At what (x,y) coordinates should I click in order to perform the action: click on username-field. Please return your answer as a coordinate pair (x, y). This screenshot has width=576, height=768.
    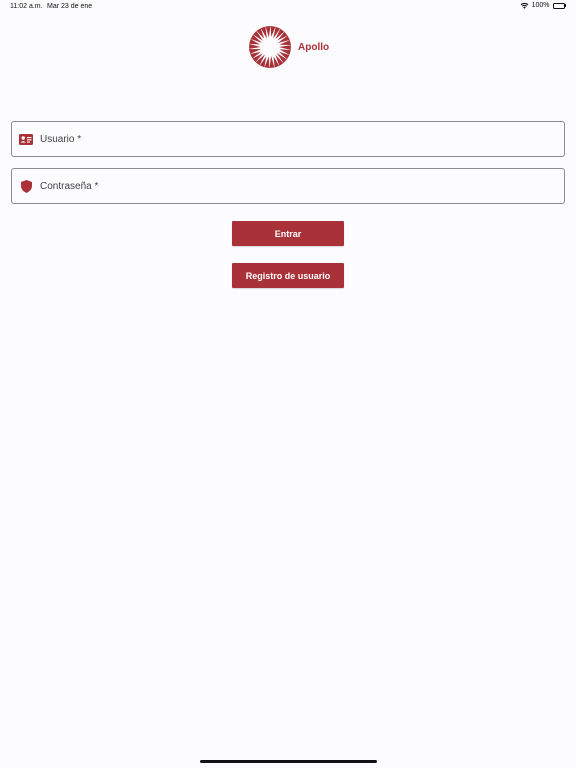
    Looking at the image, I should click on (288, 139).